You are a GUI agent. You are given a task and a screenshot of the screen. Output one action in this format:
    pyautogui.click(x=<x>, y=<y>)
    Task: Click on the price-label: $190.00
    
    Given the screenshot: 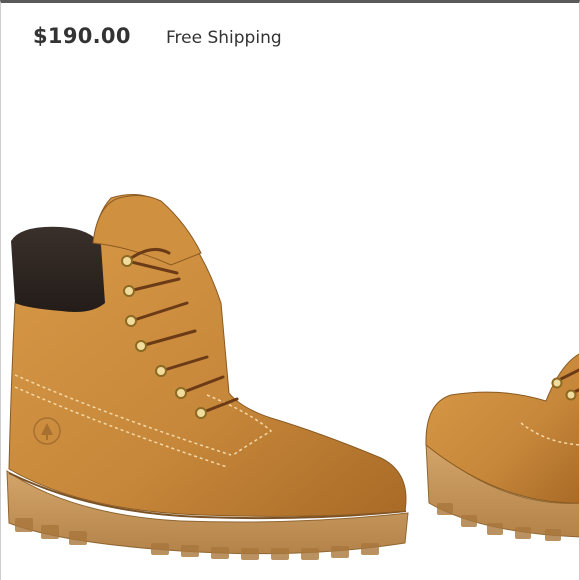 What is the action you would take?
    pyautogui.click(x=82, y=36)
    